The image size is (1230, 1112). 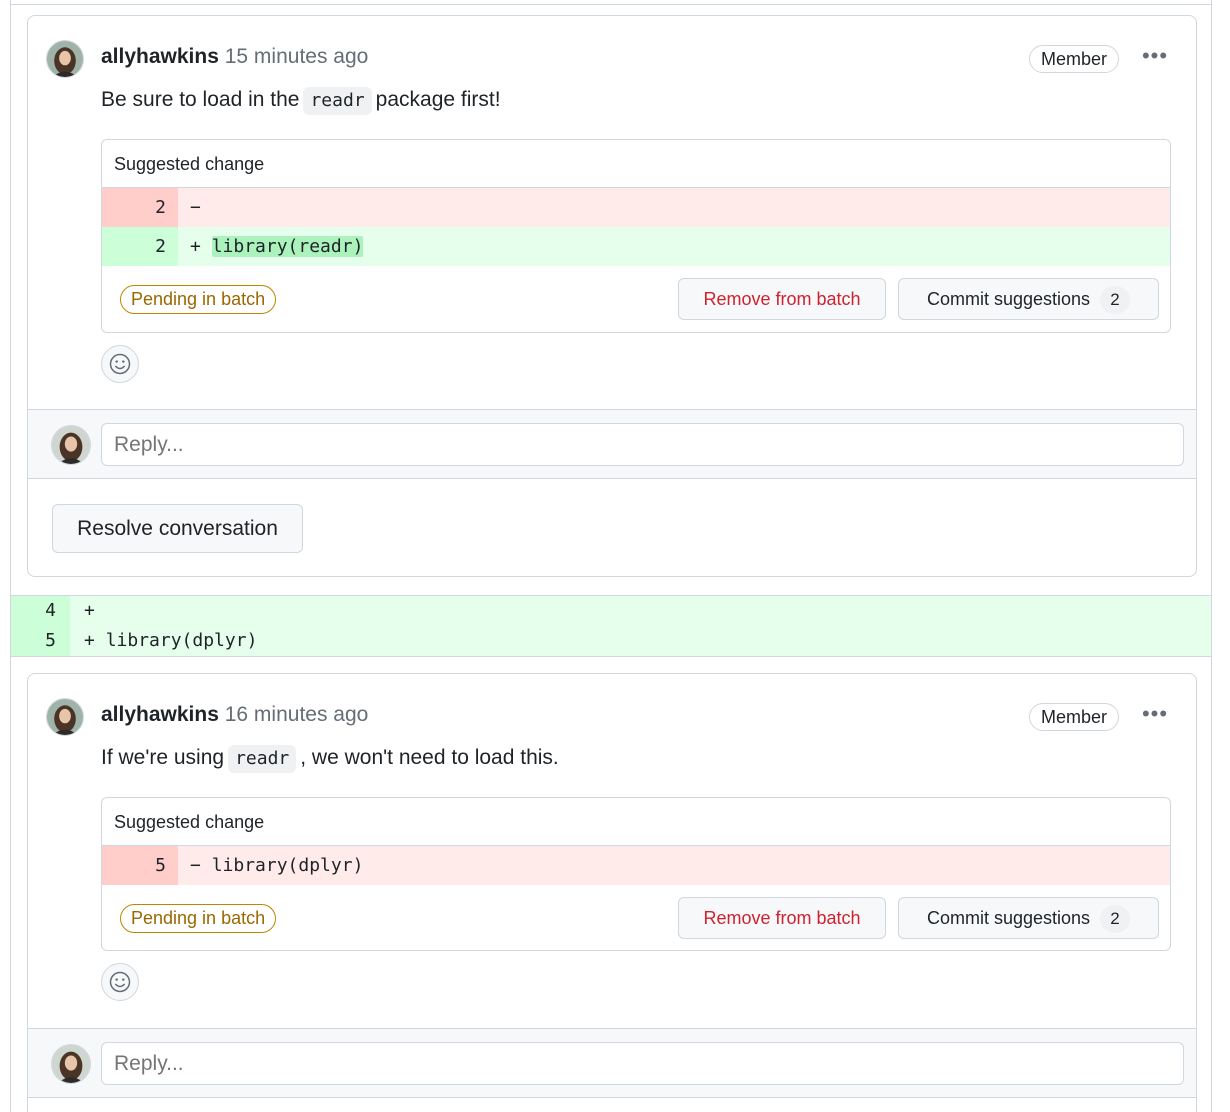 What do you see at coordinates (612, 527) in the screenshot?
I see `resolve-area: Resolve conversation` at bounding box center [612, 527].